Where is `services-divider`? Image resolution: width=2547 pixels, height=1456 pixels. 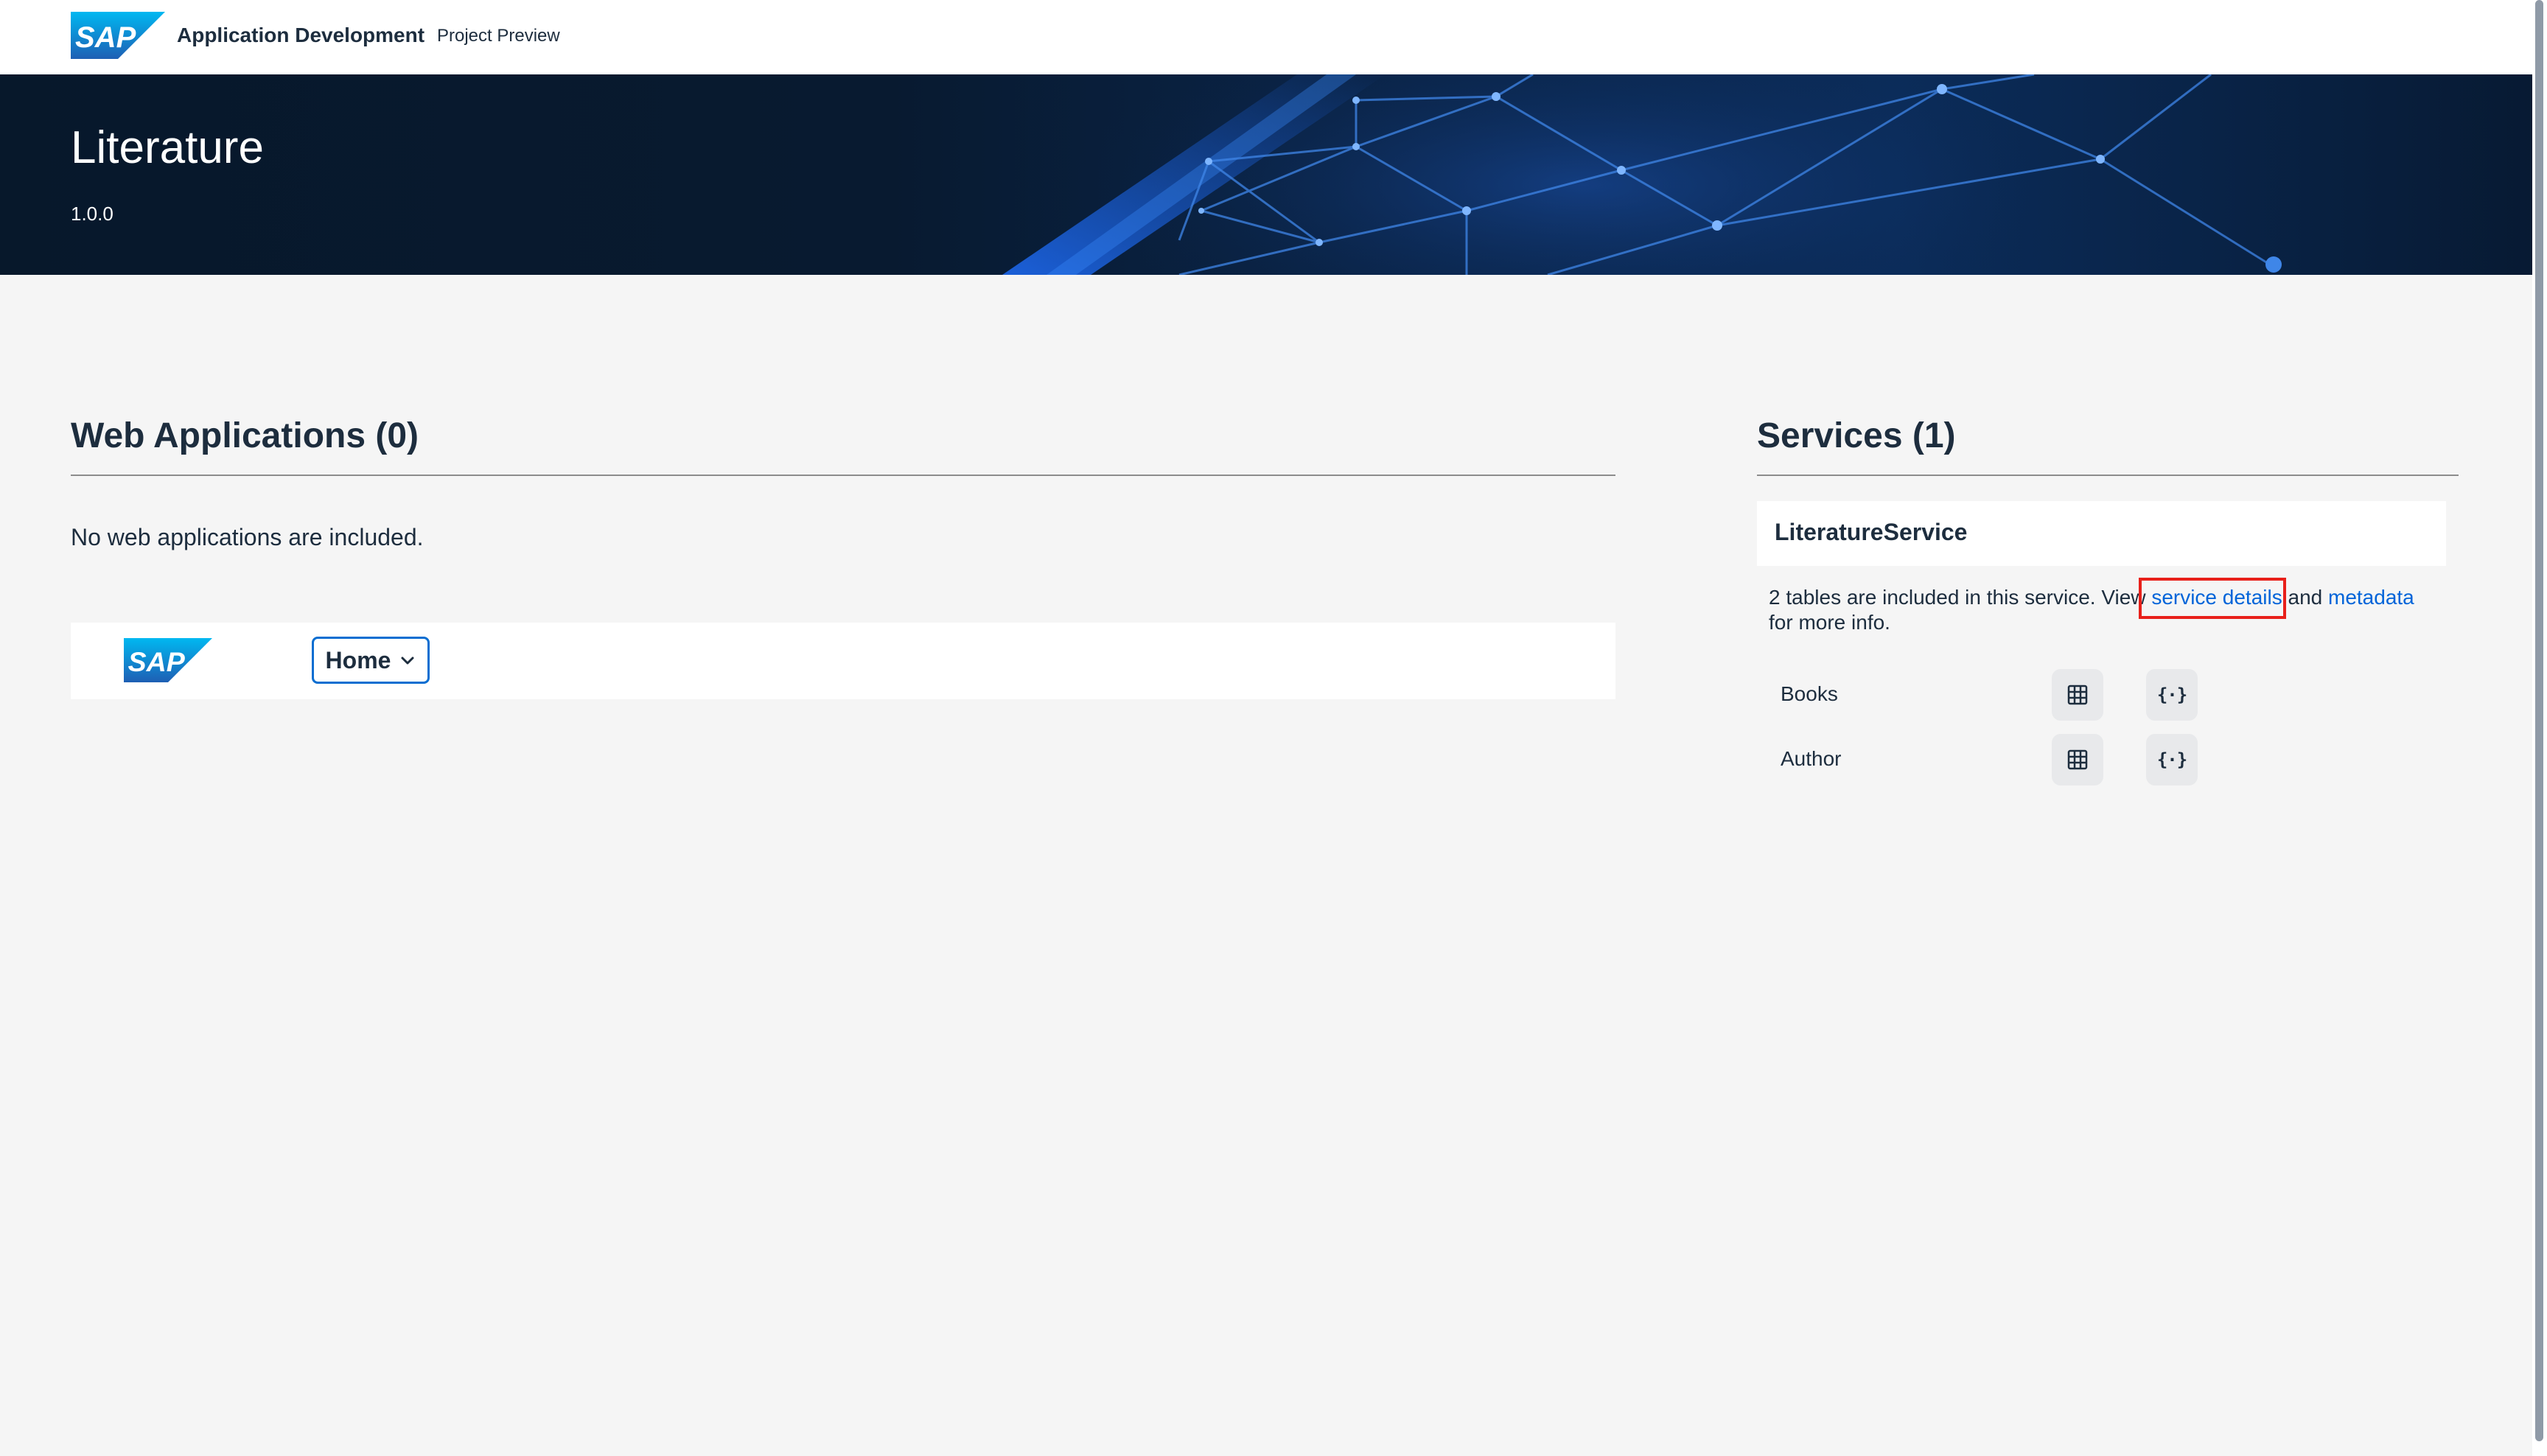 services-divider is located at coordinates (2108, 475).